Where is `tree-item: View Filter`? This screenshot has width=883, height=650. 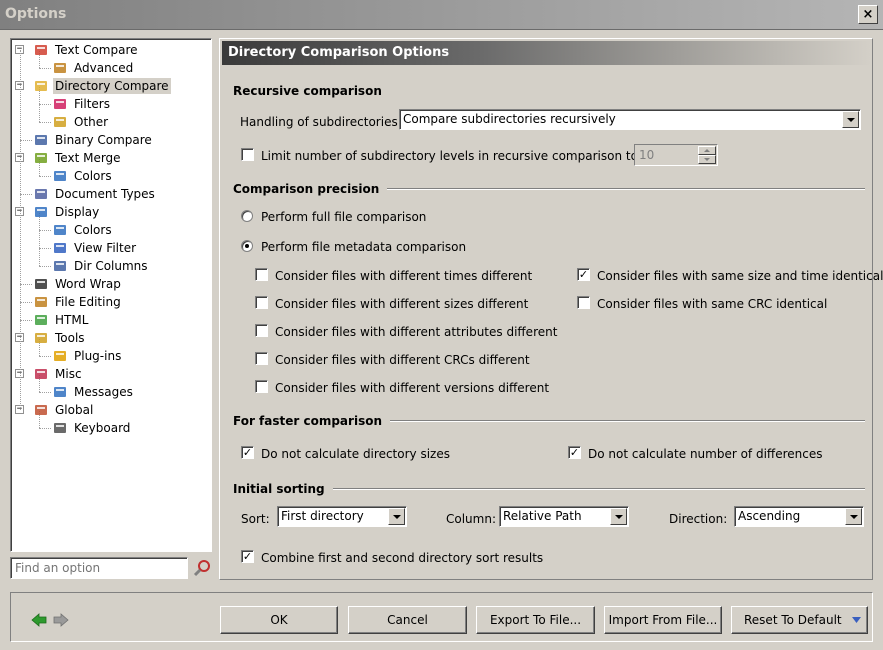
tree-item: View Filter is located at coordinates (95, 248).